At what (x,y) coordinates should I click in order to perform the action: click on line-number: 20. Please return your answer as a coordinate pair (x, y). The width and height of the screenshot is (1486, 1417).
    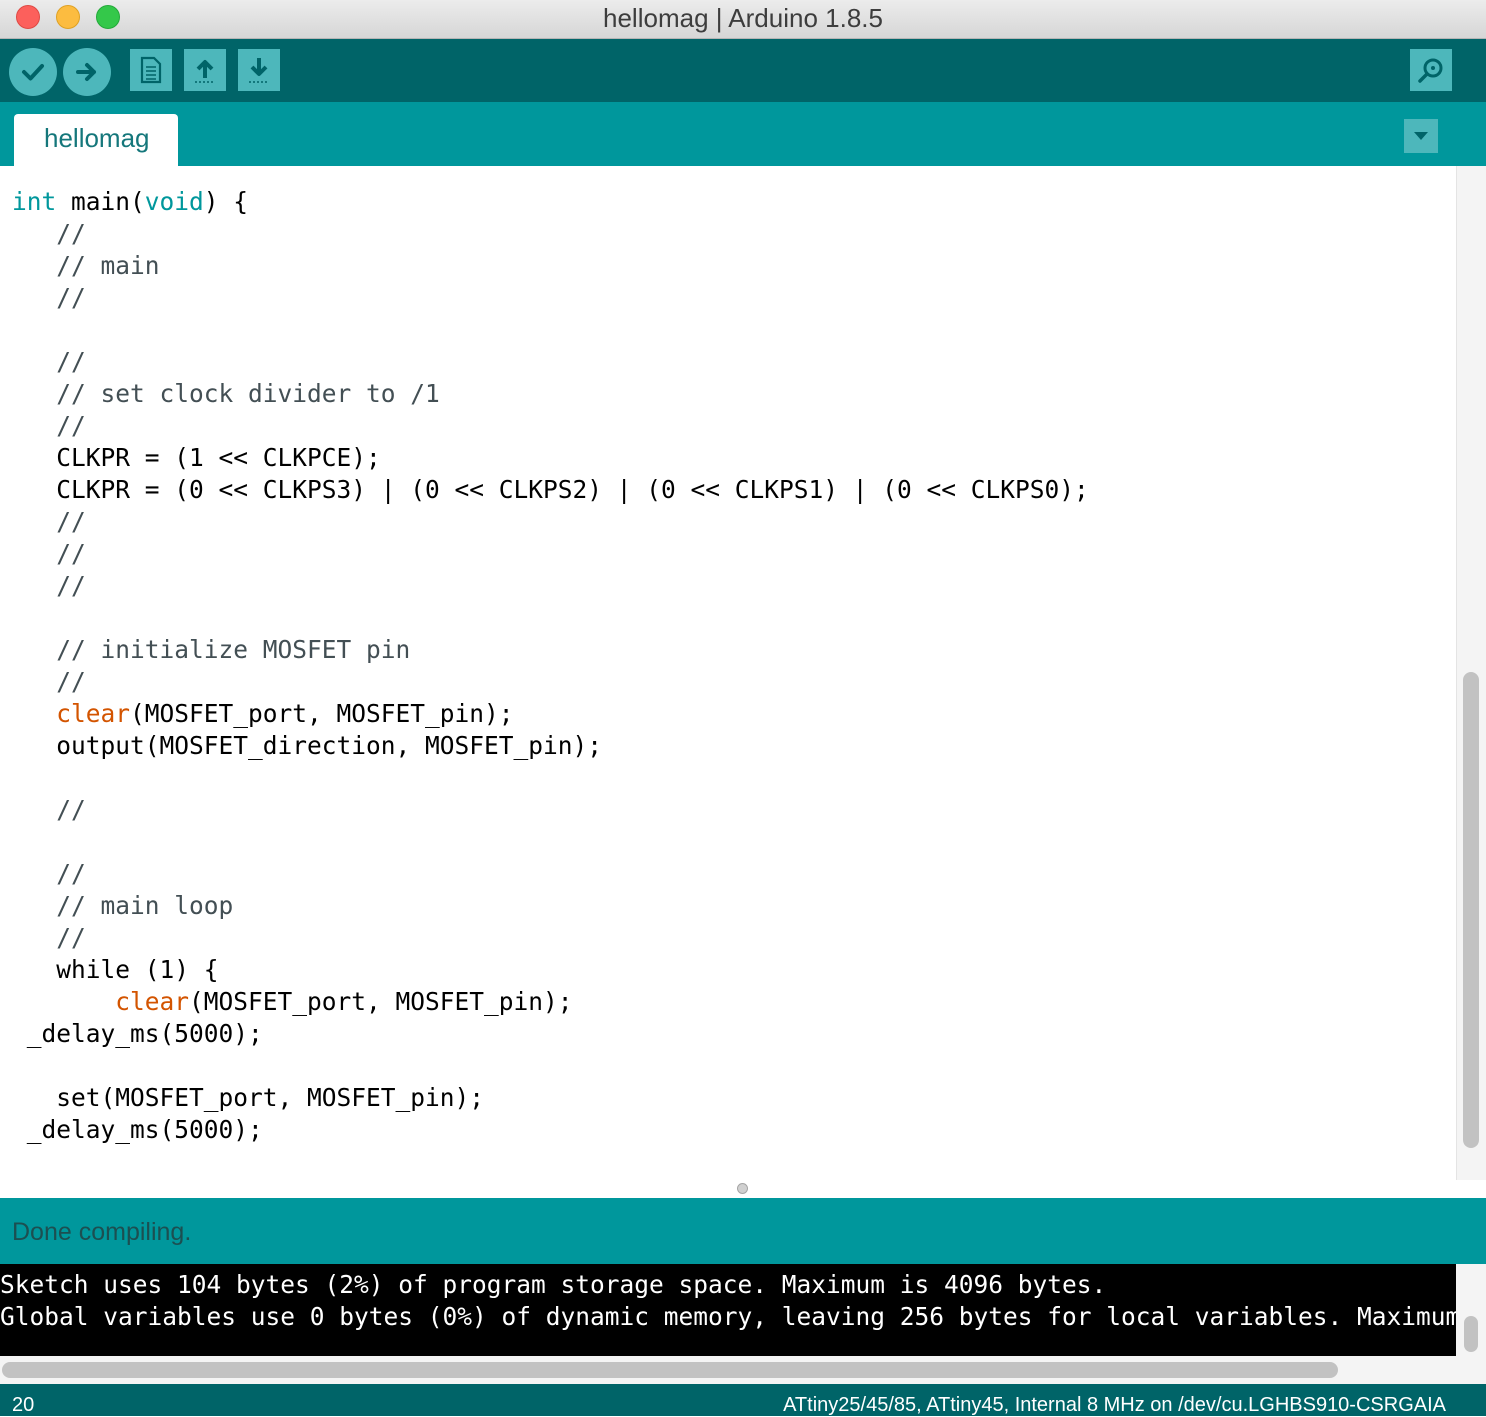
    Looking at the image, I should click on (23, 1405).